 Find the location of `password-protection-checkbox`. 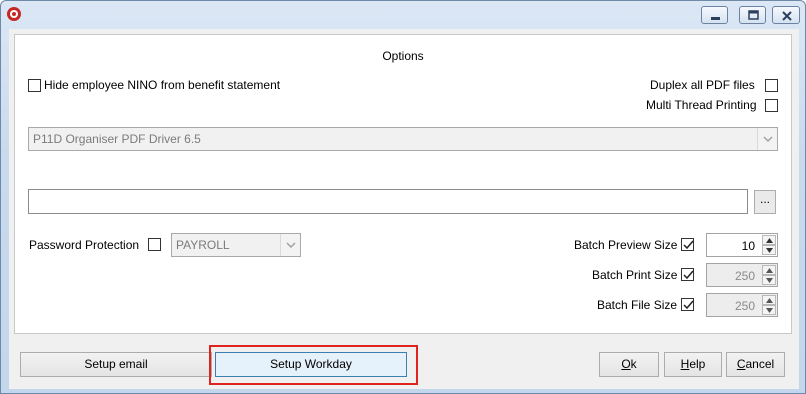

password-protection-checkbox is located at coordinates (154, 244).